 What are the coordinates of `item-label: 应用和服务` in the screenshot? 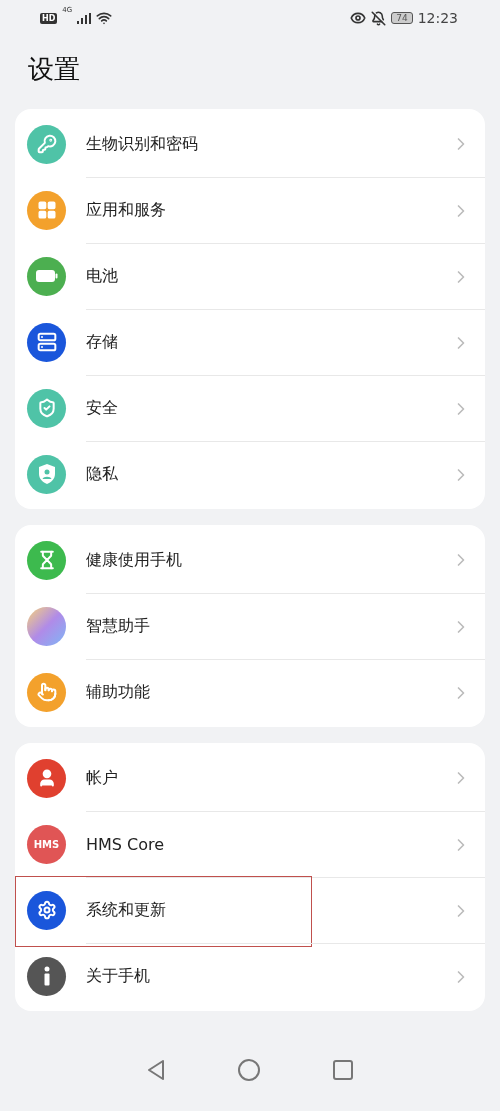 It's located at (126, 210).